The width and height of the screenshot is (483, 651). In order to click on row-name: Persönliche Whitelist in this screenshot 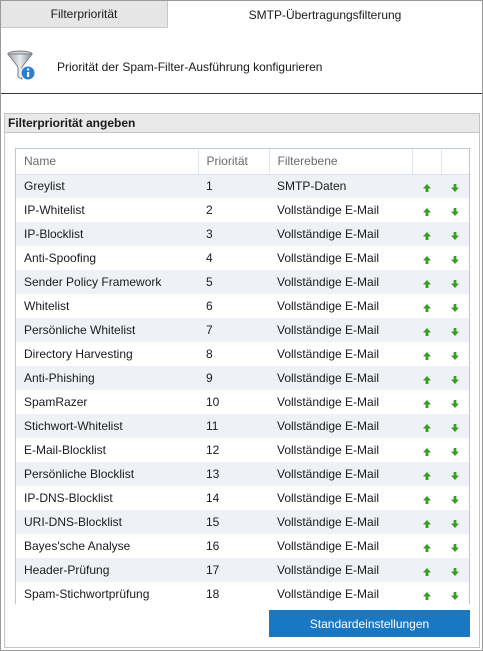, I will do `click(80, 330)`.